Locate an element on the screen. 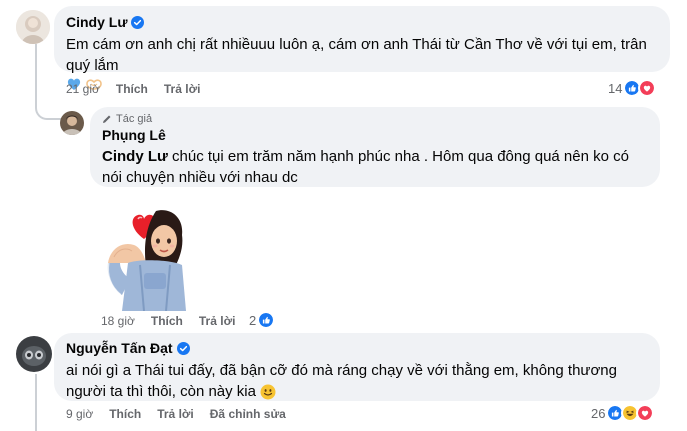 This screenshot has height=431, width=687. avatar-phung is located at coordinates (72, 123).